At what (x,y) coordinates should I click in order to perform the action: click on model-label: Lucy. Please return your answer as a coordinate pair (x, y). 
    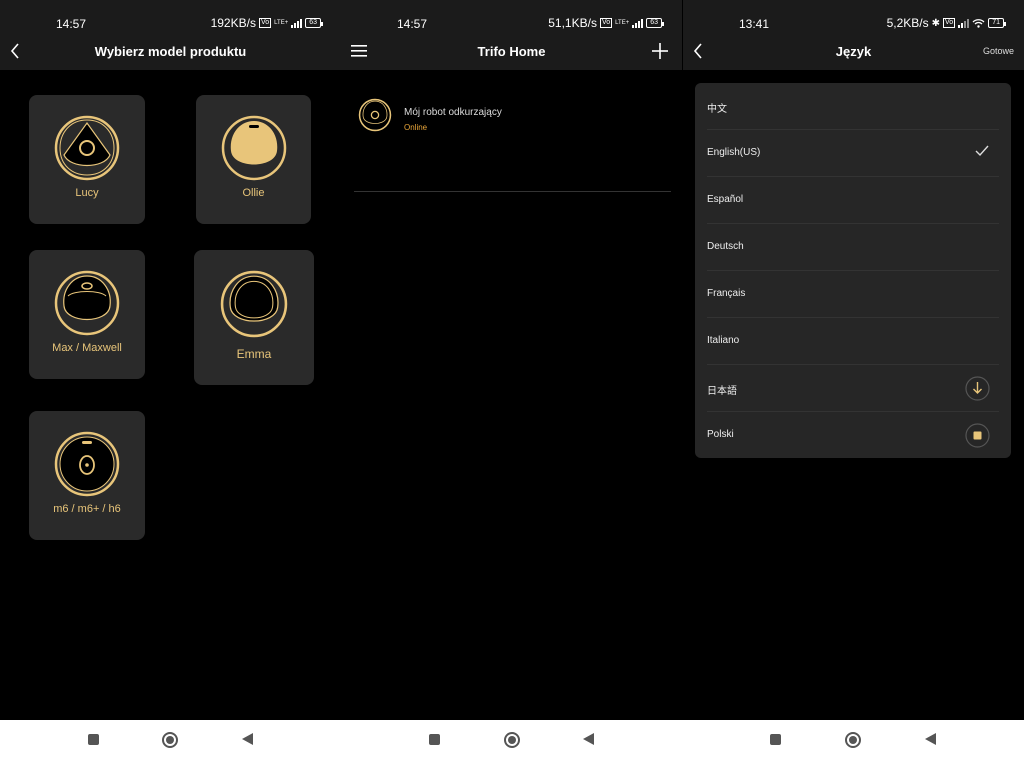
    Looking at the image, I should click on (87, 193).